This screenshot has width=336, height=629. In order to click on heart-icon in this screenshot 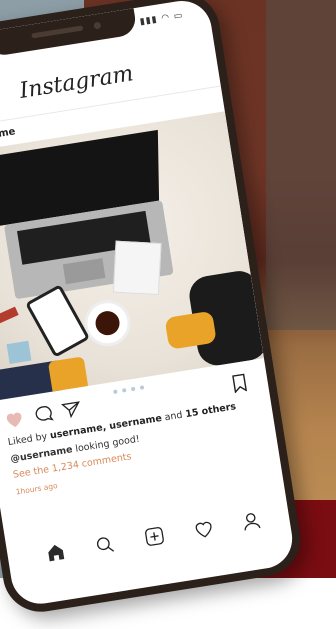, I will do `click(14, 420)`.